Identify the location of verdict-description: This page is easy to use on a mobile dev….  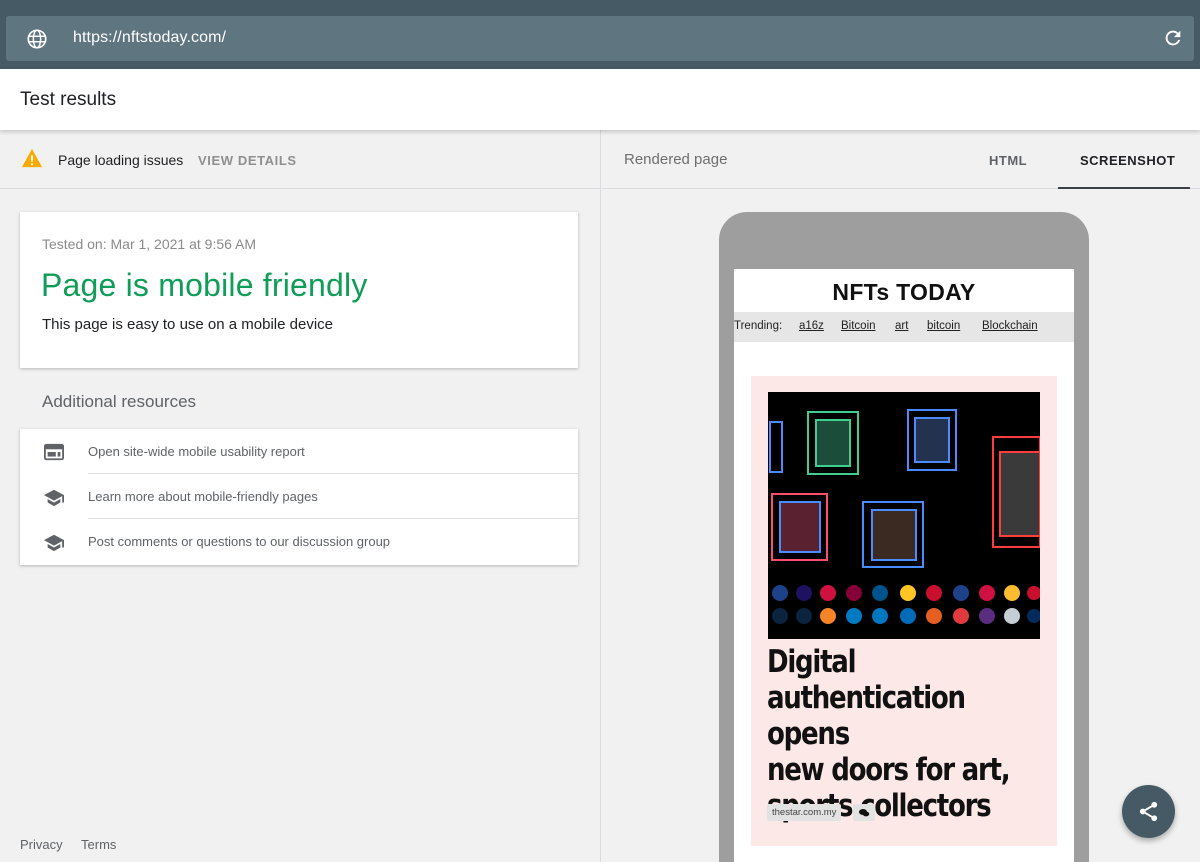
(187, 324).